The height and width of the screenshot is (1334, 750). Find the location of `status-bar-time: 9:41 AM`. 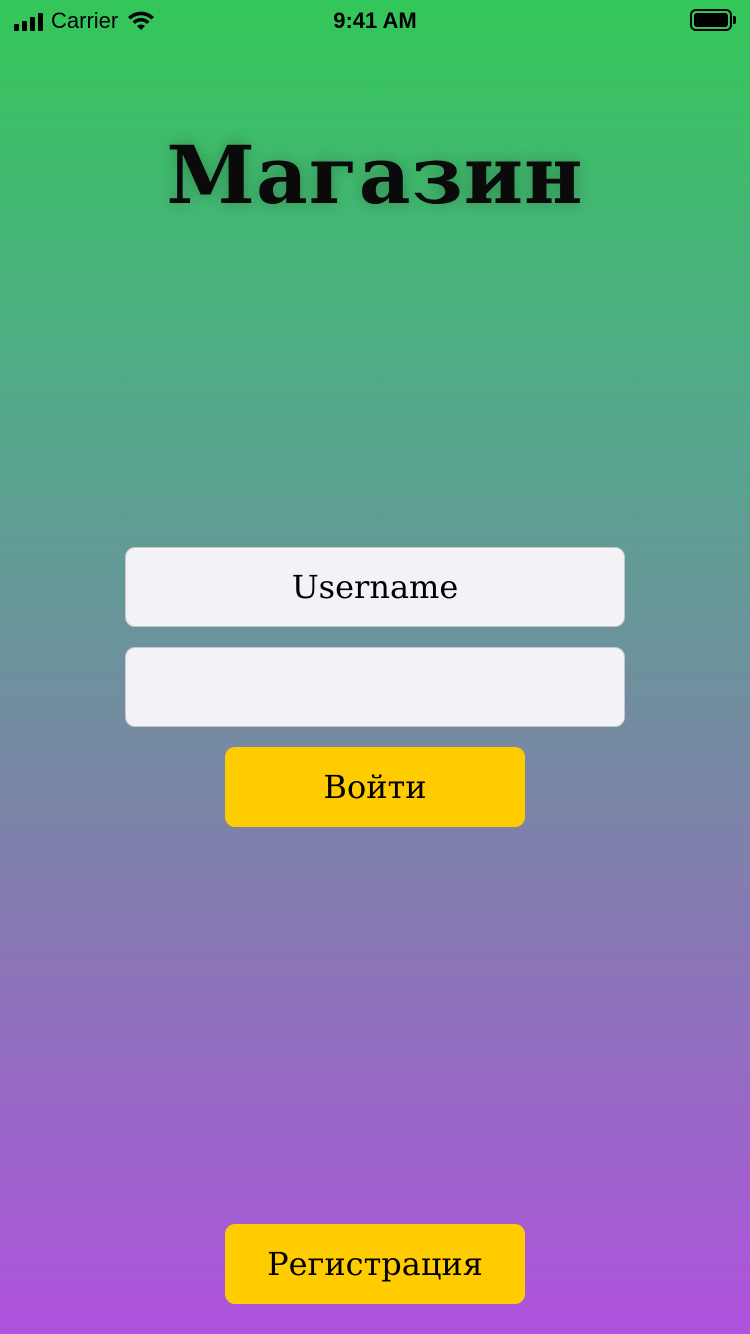

status-bar-time: 9:41 AM is located at coordinates (375, 20).